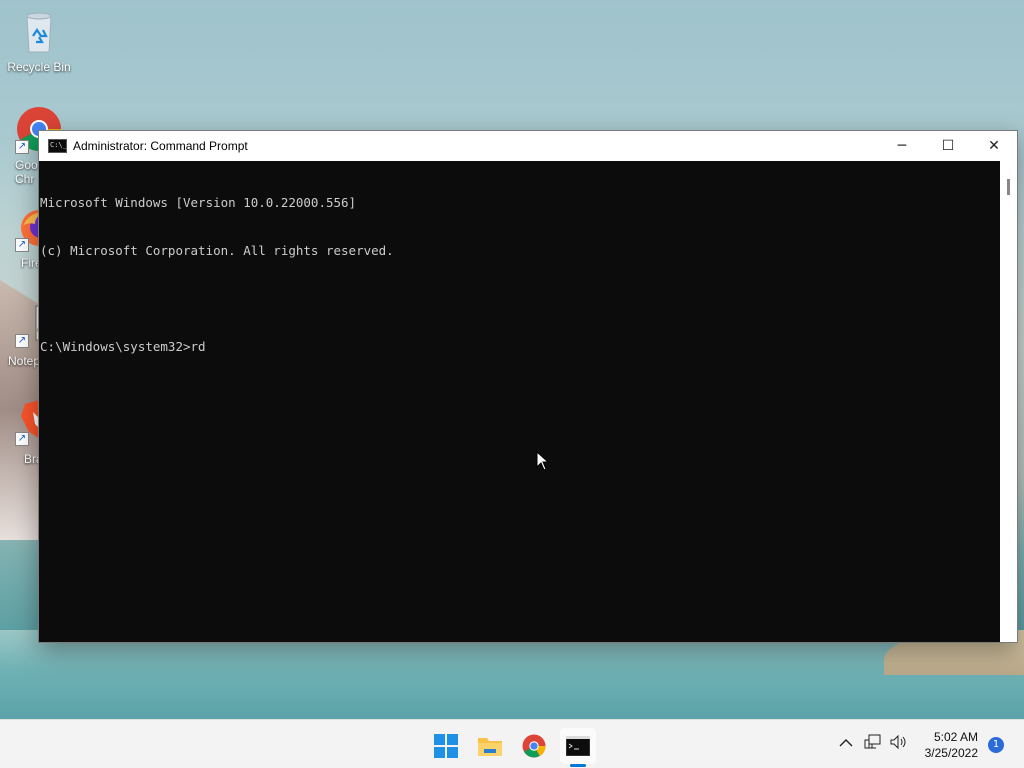 This screenshot has width=1024, height=768. I want to click on start-button, so click(446, 746).